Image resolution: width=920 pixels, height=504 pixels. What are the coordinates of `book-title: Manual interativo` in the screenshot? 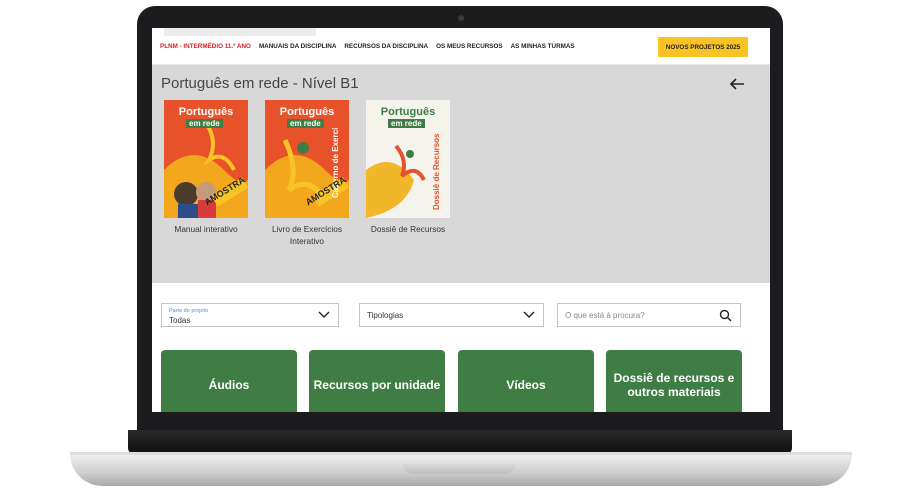 It's located at (206, 229).